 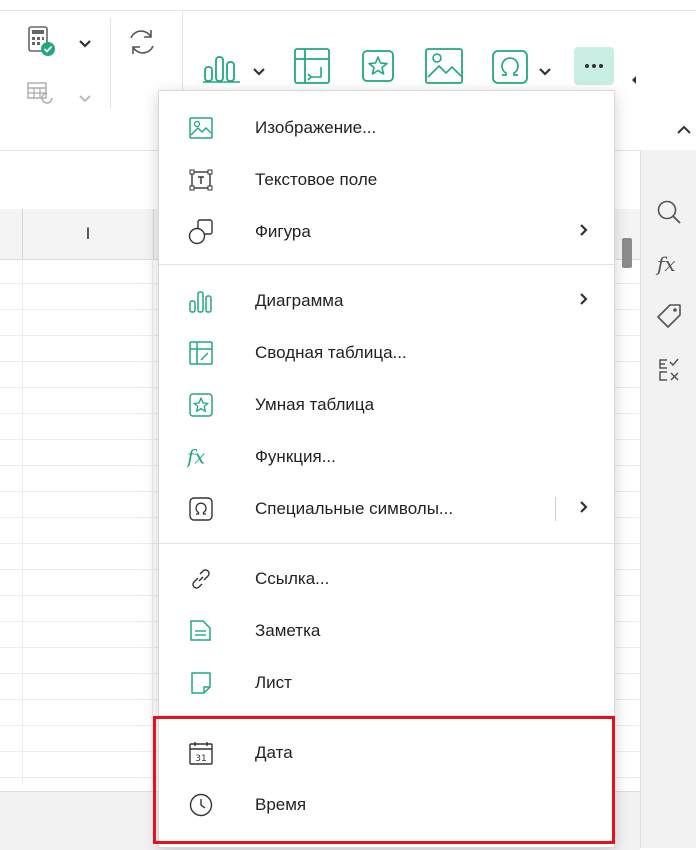 I want to click on check-cross-icon, so click(x=668, y=370).